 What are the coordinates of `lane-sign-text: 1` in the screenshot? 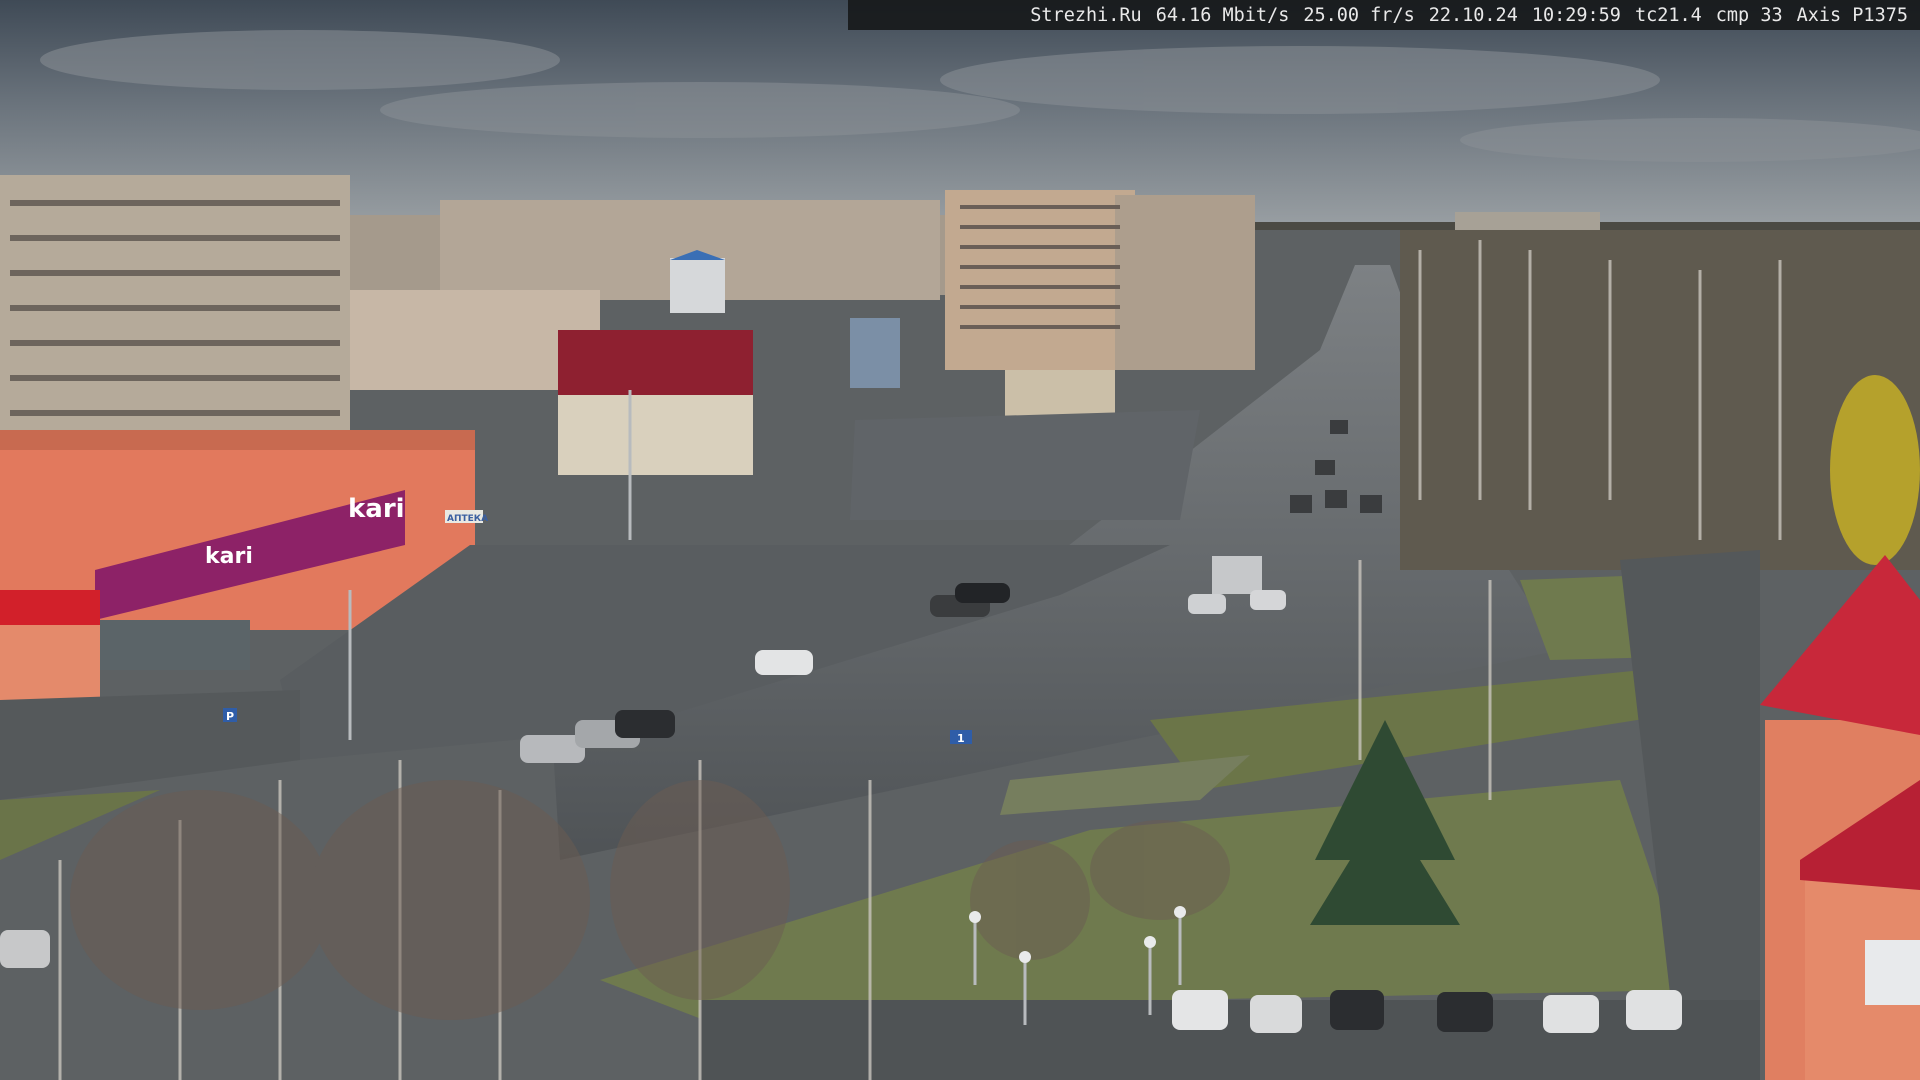 It's located at (961, 738).